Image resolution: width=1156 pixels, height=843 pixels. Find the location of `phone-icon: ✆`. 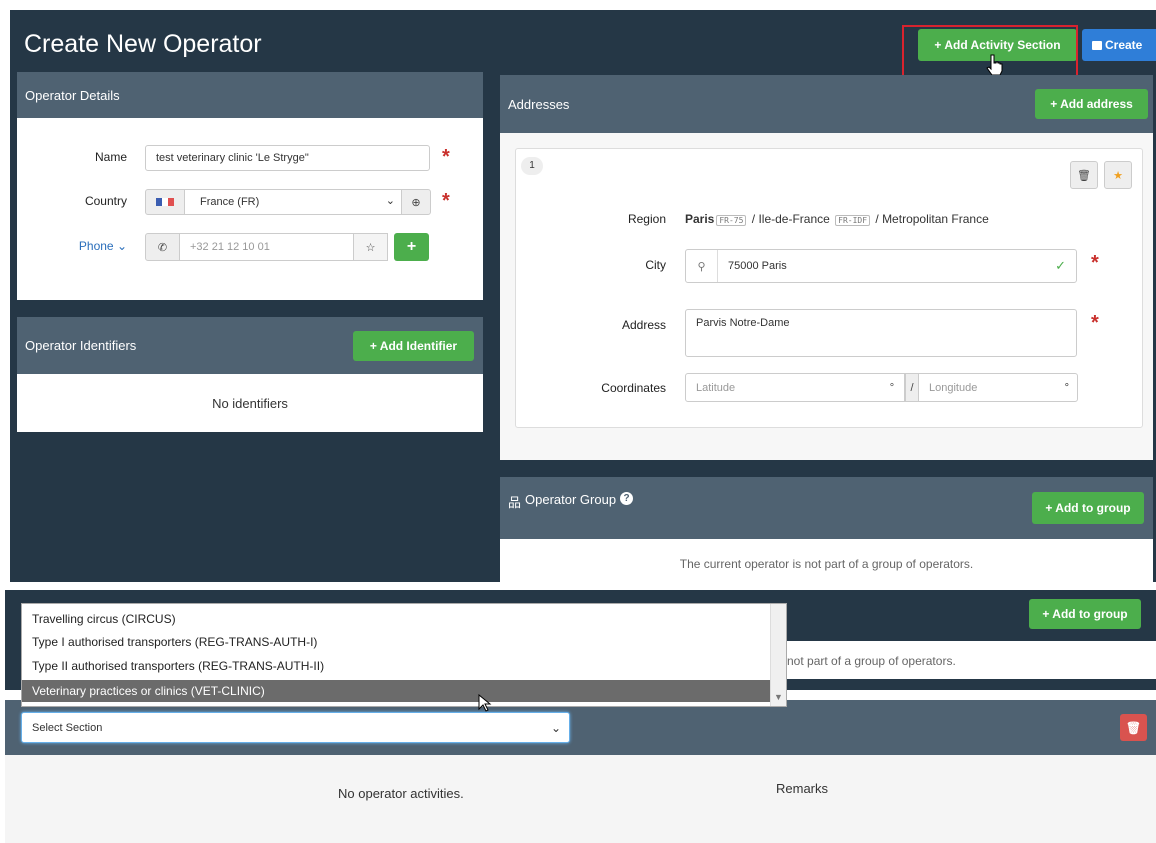

phone-icon: ✆ is located at coordinates (162, 247).